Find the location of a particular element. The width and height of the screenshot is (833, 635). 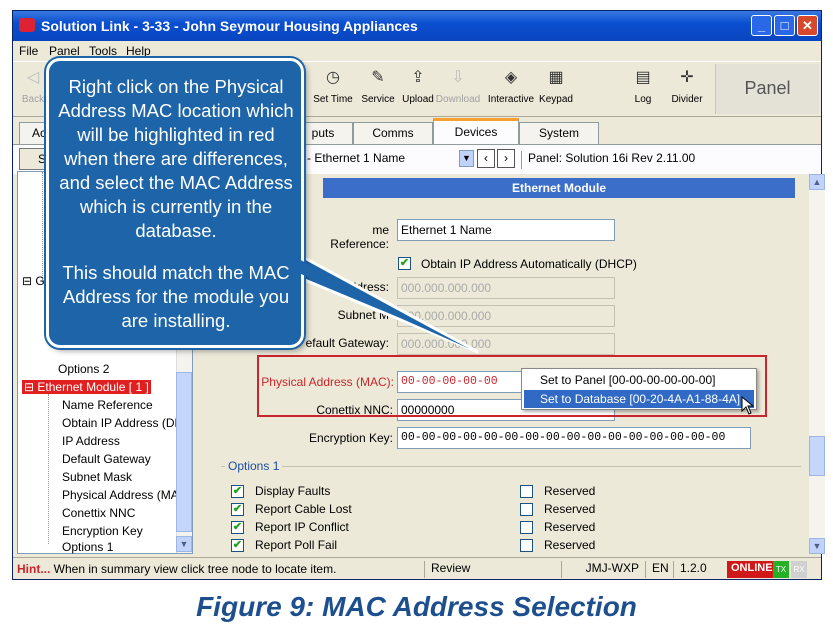

callout-pointer-fill is located at coordinates (381, 302).